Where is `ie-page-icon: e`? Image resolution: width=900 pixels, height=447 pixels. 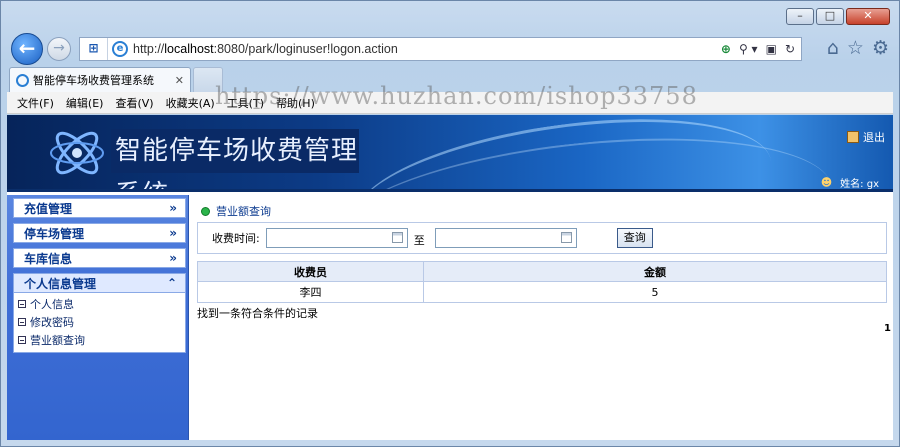
ie-page-icon: e is located at coordinates (120, 49).